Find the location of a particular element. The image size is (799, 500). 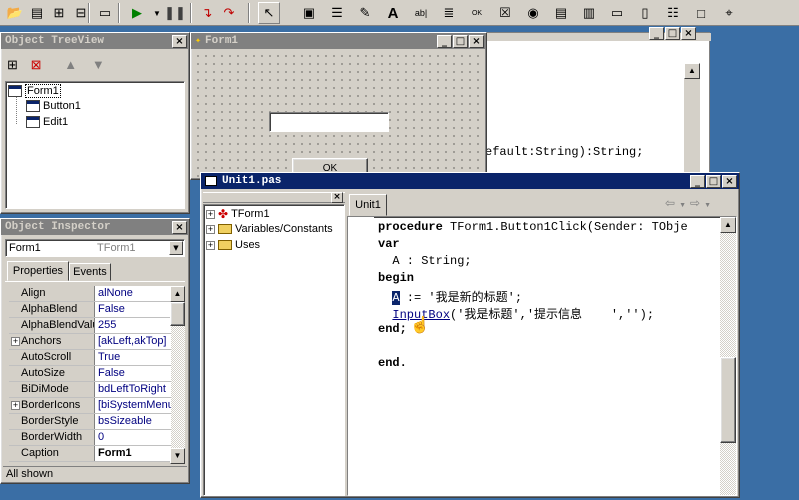

prop-value: True is located at coordinates (134, 357).